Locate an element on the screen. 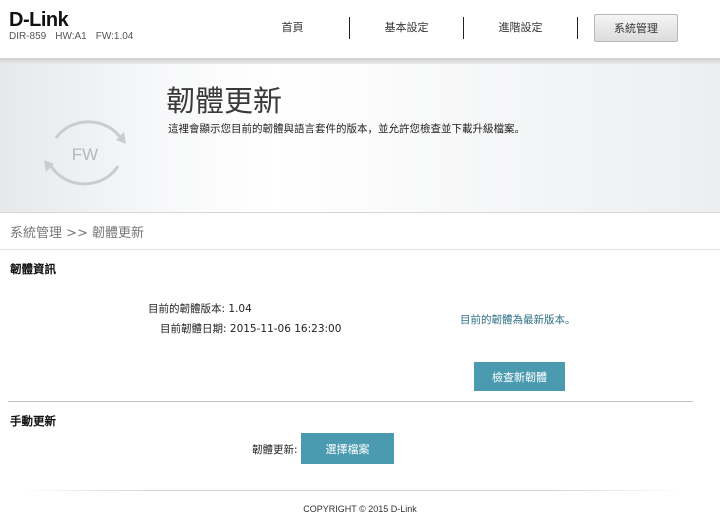  section-divider is located at coordinates (350, 401).